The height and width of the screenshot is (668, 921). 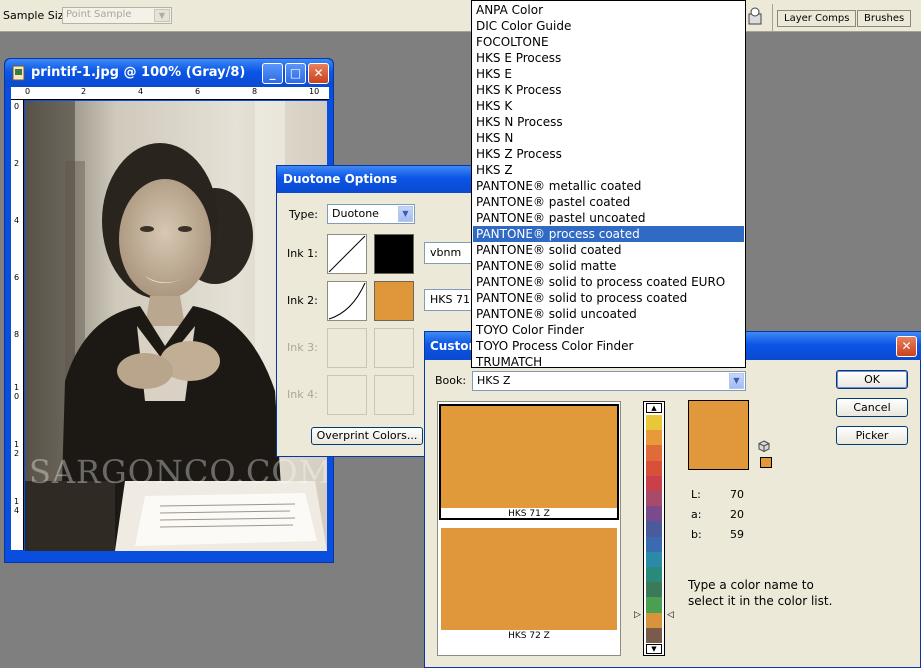 What do you see at coordinates (737, 534) in the screenshot?
I see `lab-b-value: 59` at bounding box center [737, 534].